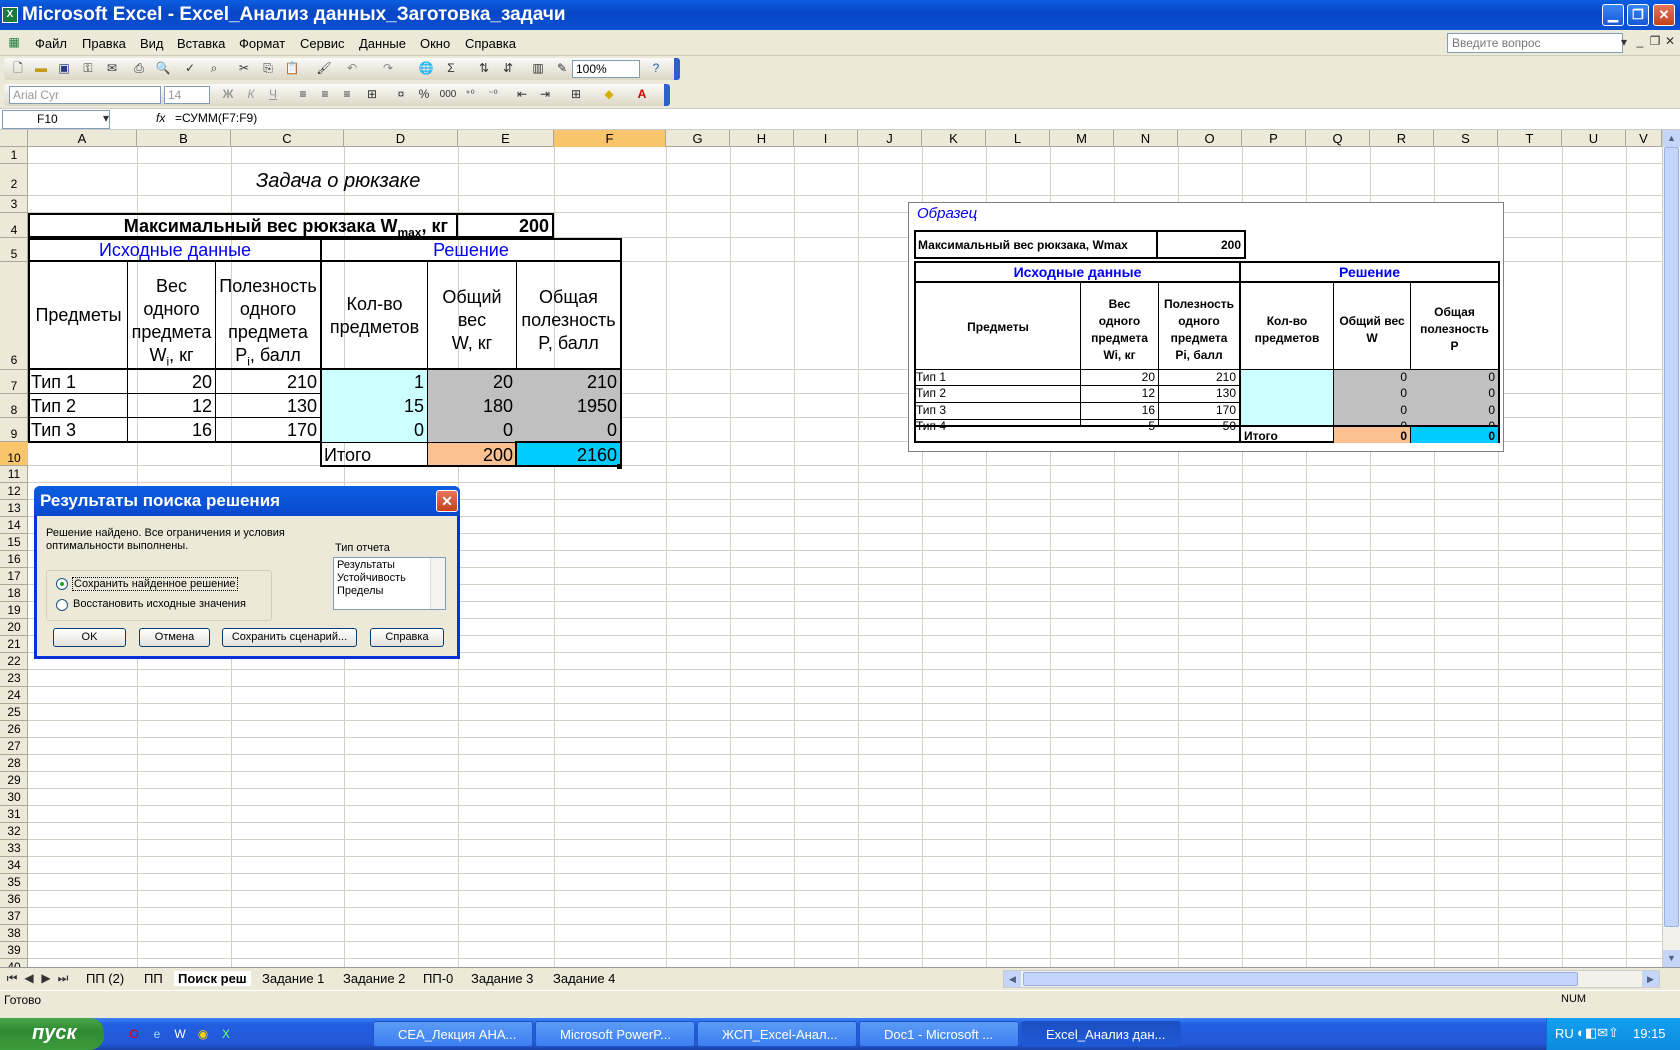 This screenshot has height=1050, width=1680. Describe the element at coordinates (14, 746) in the screenshot. I see `row-header: 27` at that location.